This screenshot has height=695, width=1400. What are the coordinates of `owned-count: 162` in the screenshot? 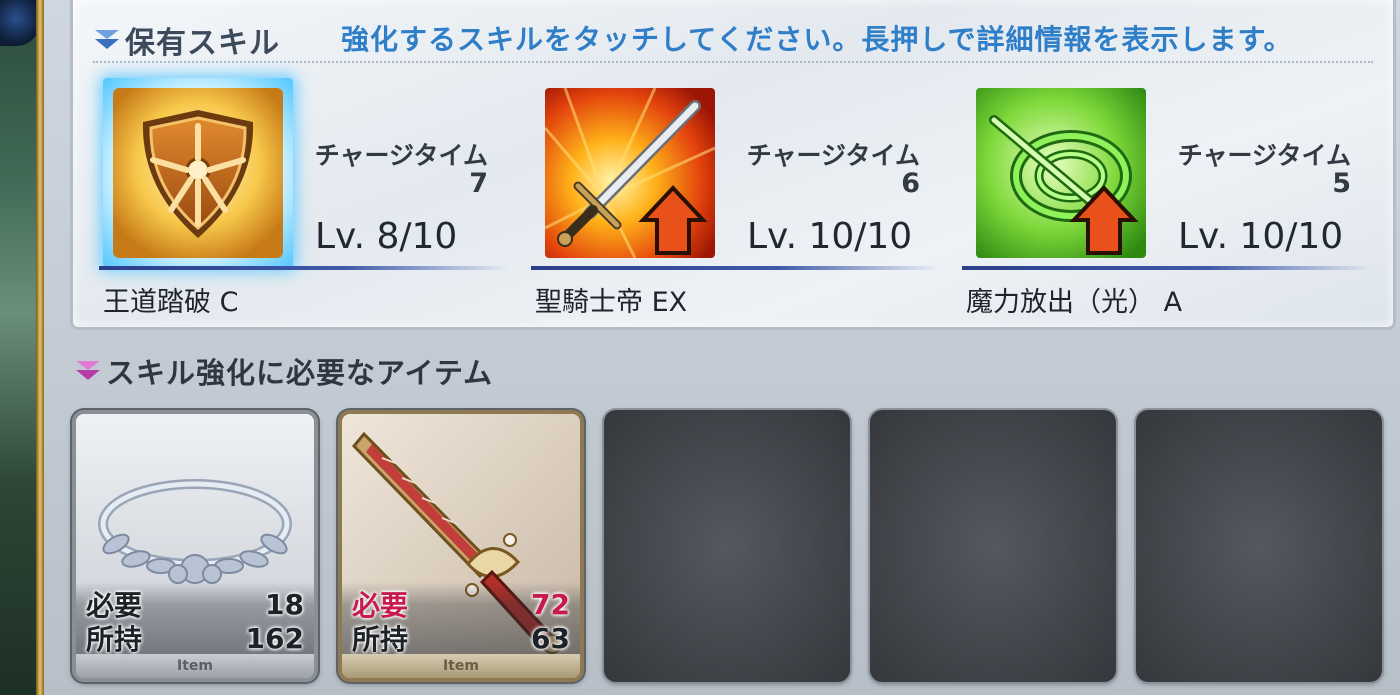 It's located at (274, 638).